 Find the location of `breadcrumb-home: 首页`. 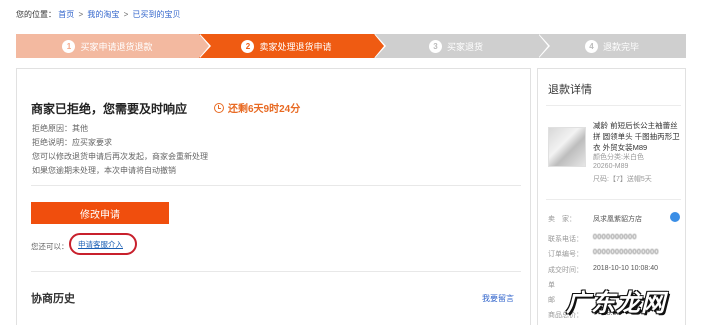

breadcrumb-home: 首页 is located at coordinates (66, 14).